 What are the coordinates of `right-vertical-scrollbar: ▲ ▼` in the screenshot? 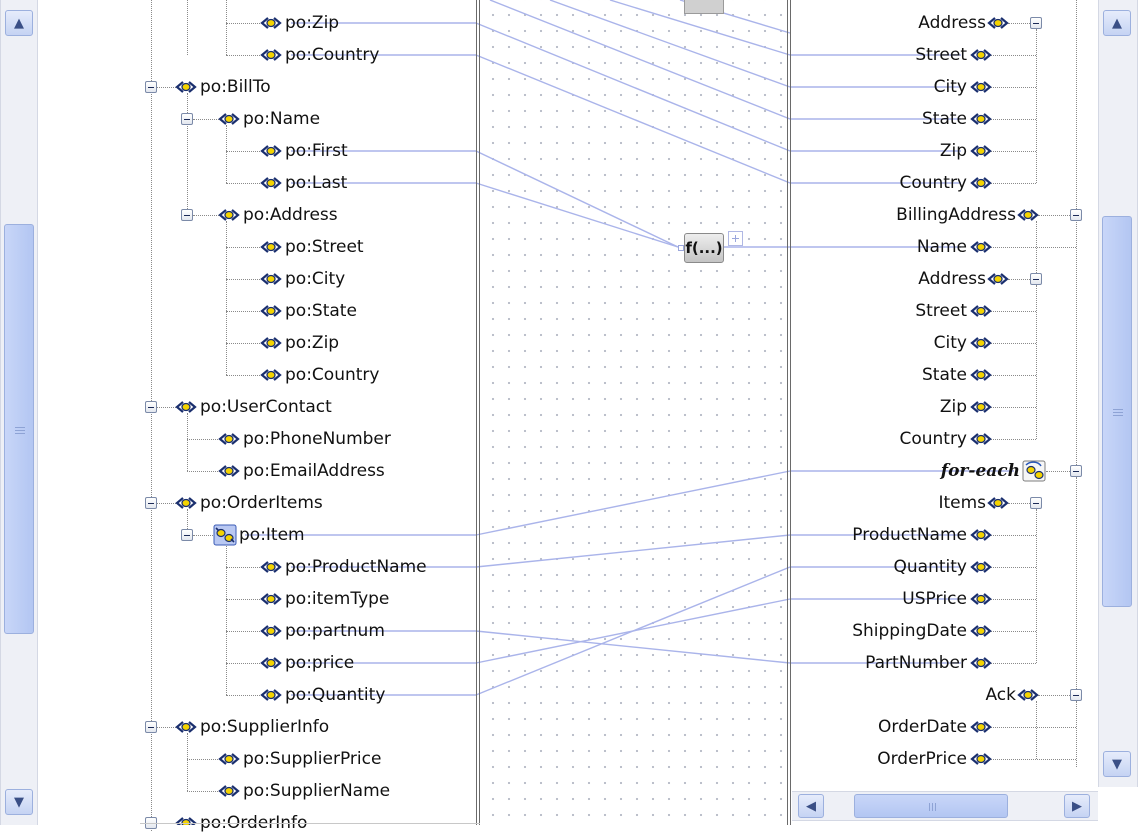 It's located at (1118, 393).